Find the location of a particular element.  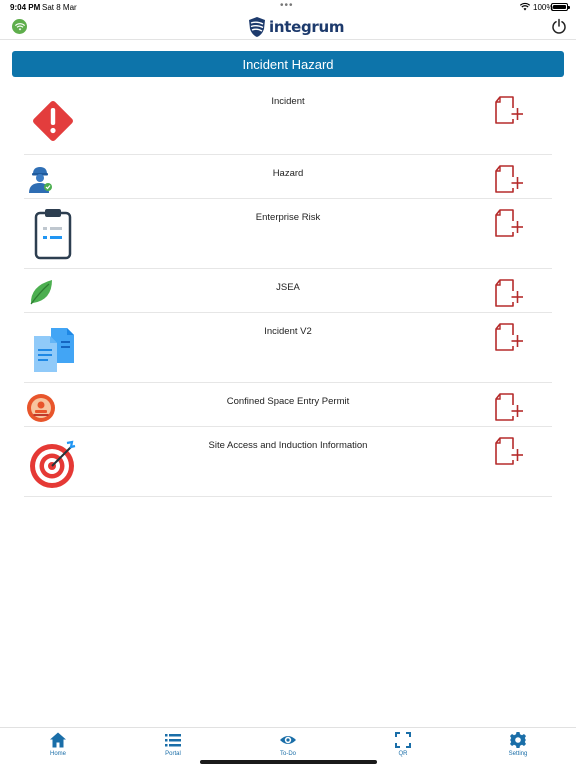

status-bar: 9:04 PM Sat 8 Mar ••• 100% is located at coordinates (288, 7).